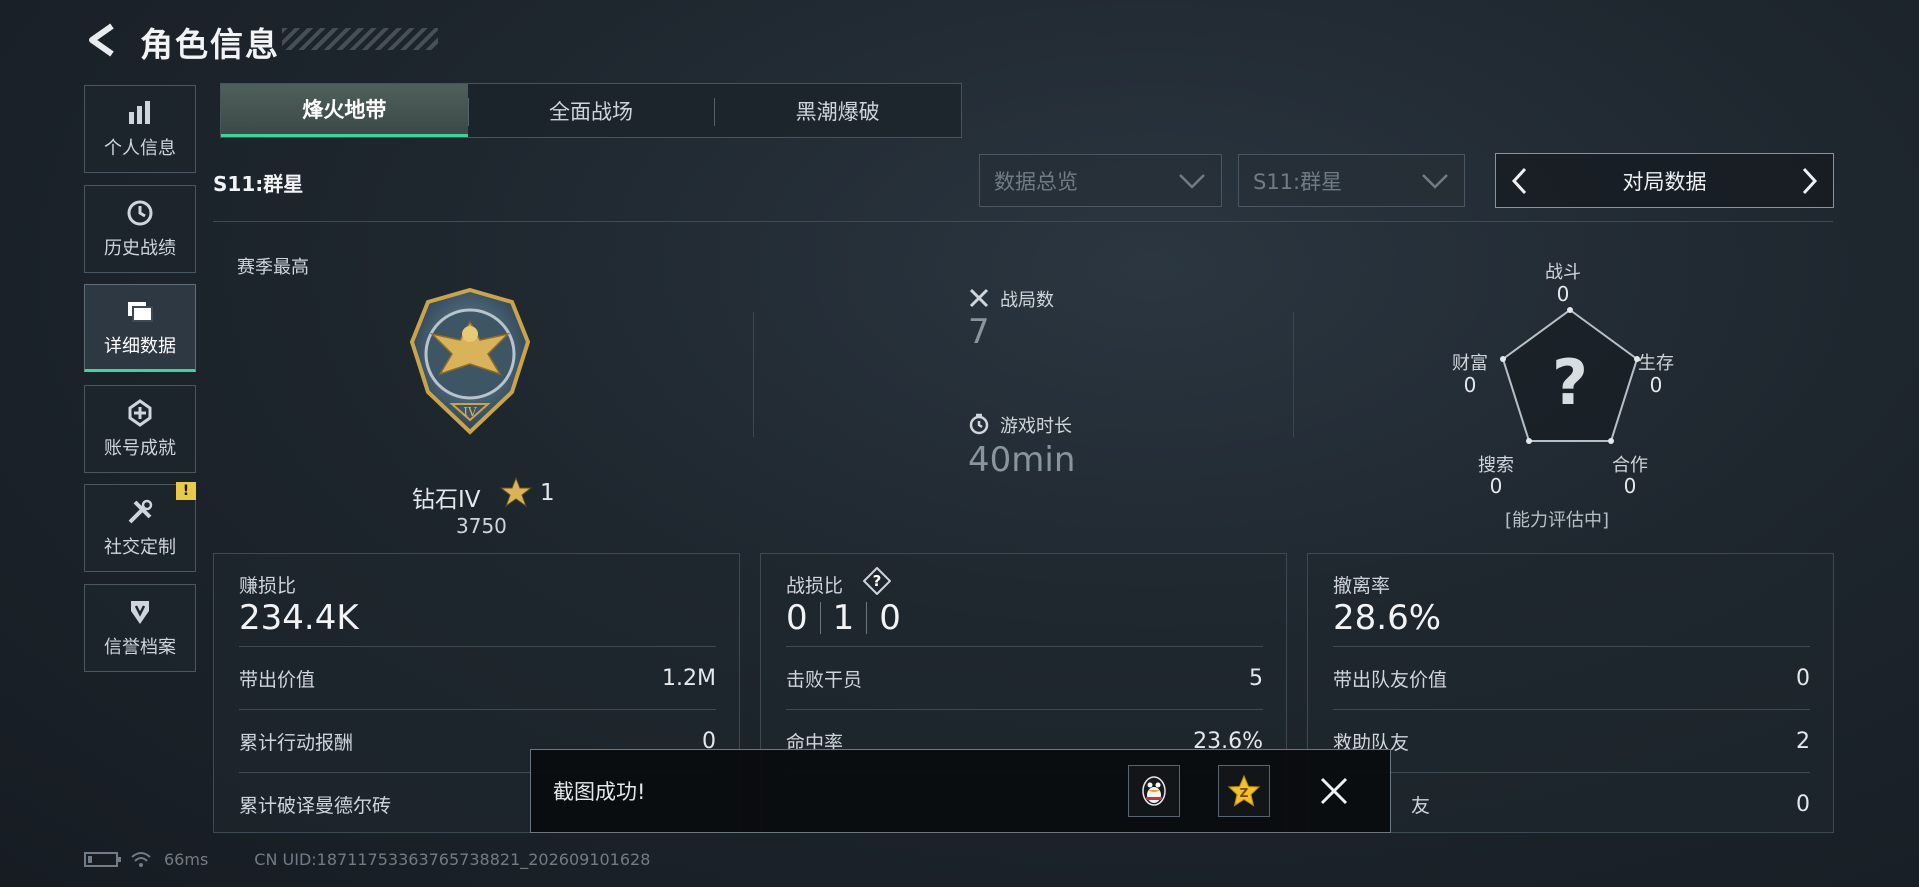 This screenshot has width=1919, height=887. What do you see at coordinates (979, 332) in the screenshot?
I see `matches-value: 7` at bounding box center [979, 332].